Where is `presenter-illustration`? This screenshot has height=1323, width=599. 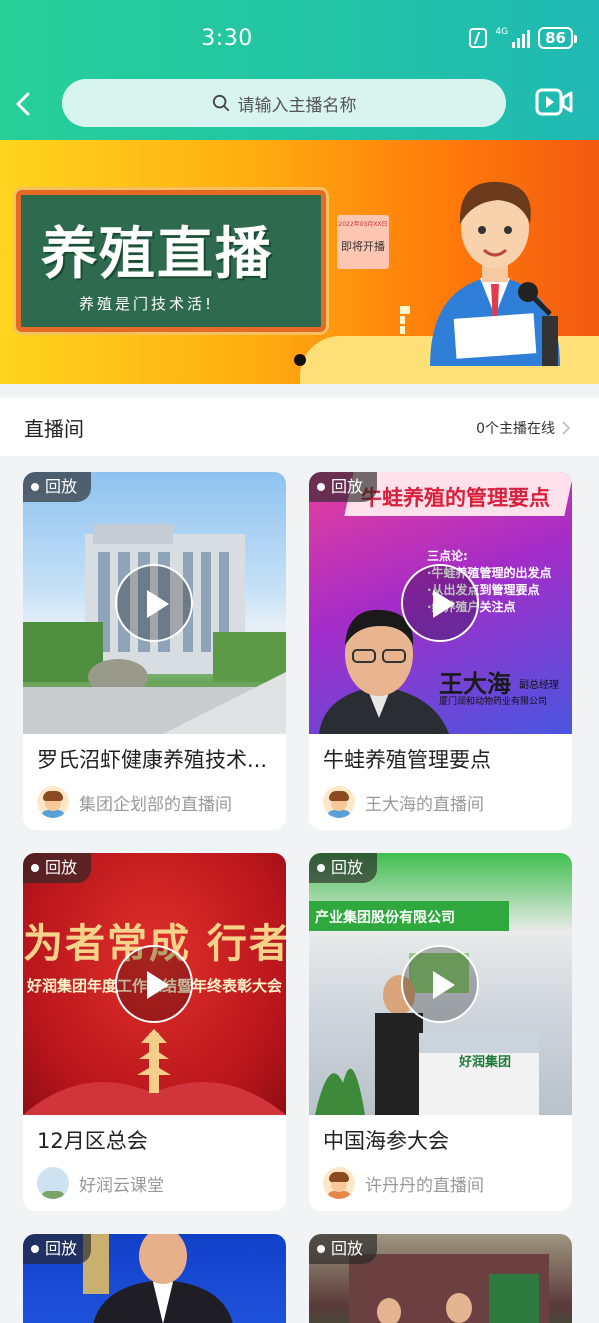 presenter-illustration is located at coordinates (480, 273).